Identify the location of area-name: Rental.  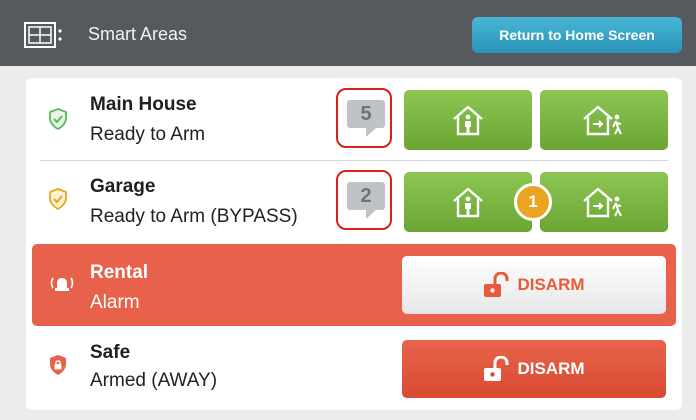
(119, 272).